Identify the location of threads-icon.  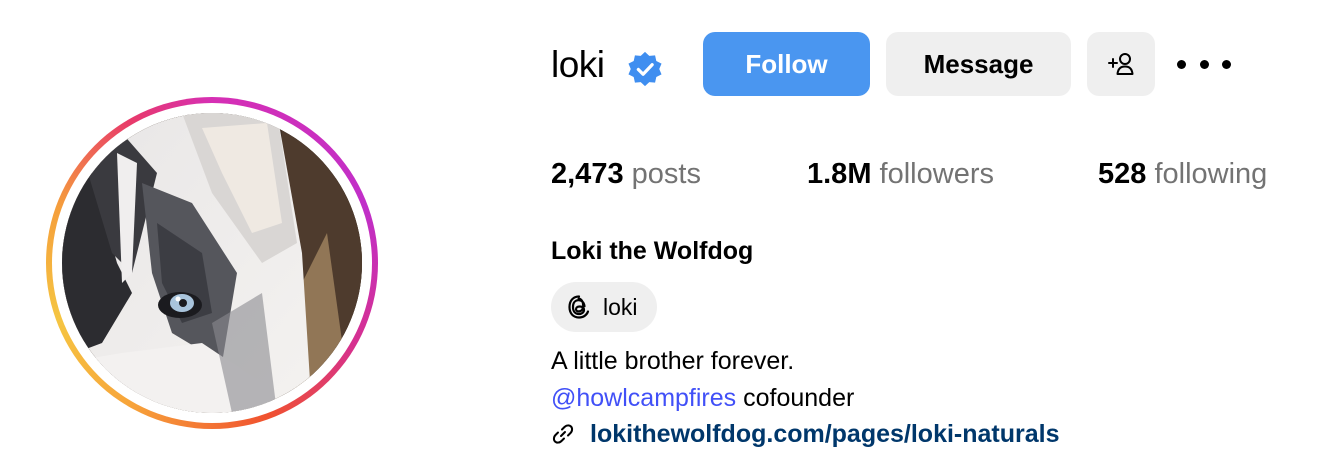
(579, 307).